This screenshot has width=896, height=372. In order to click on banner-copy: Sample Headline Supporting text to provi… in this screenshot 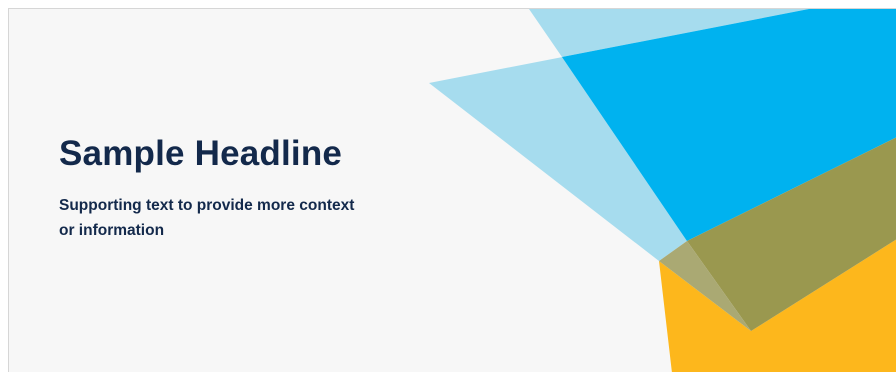, I will do `click(269, 188)`.